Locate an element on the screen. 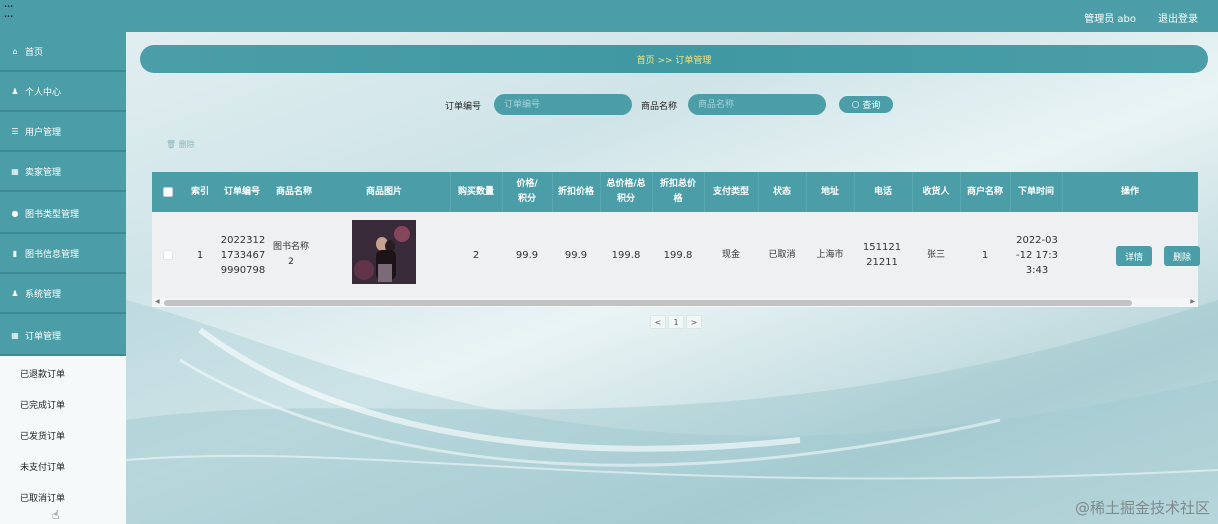  header-order-time: 下单时间 is located at coordinates (1035, 191).